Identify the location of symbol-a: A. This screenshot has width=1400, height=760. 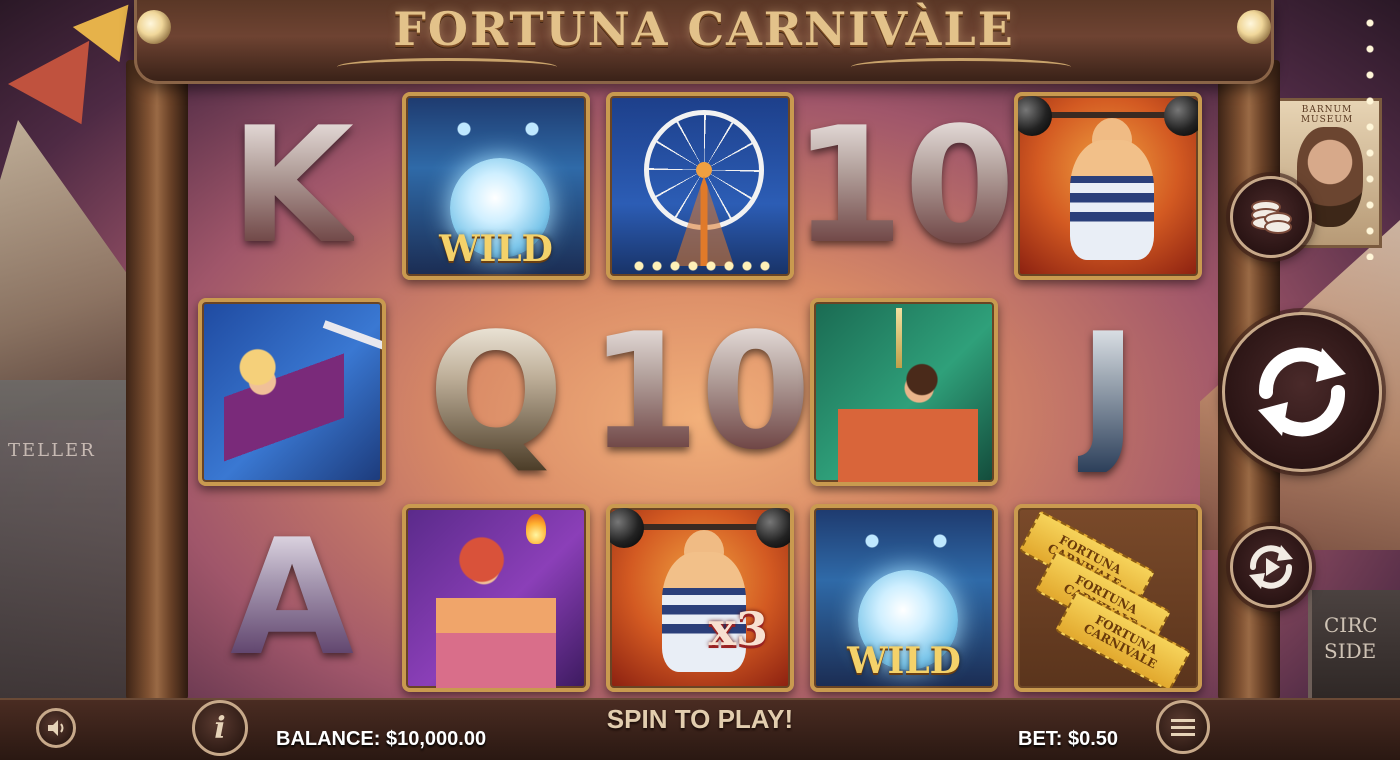
(292, 598).